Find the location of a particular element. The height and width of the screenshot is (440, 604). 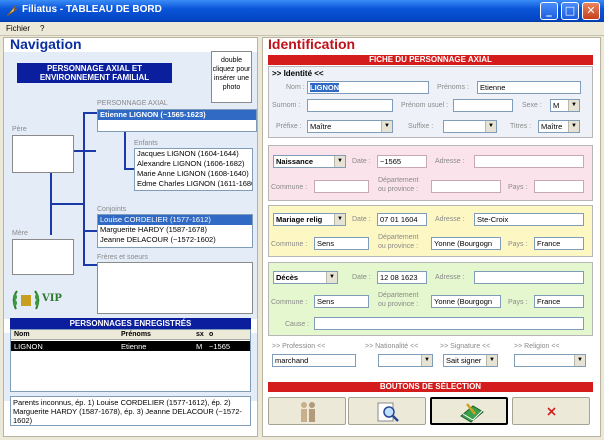

religion-select: ▼ is located at coordinates (550, 360).